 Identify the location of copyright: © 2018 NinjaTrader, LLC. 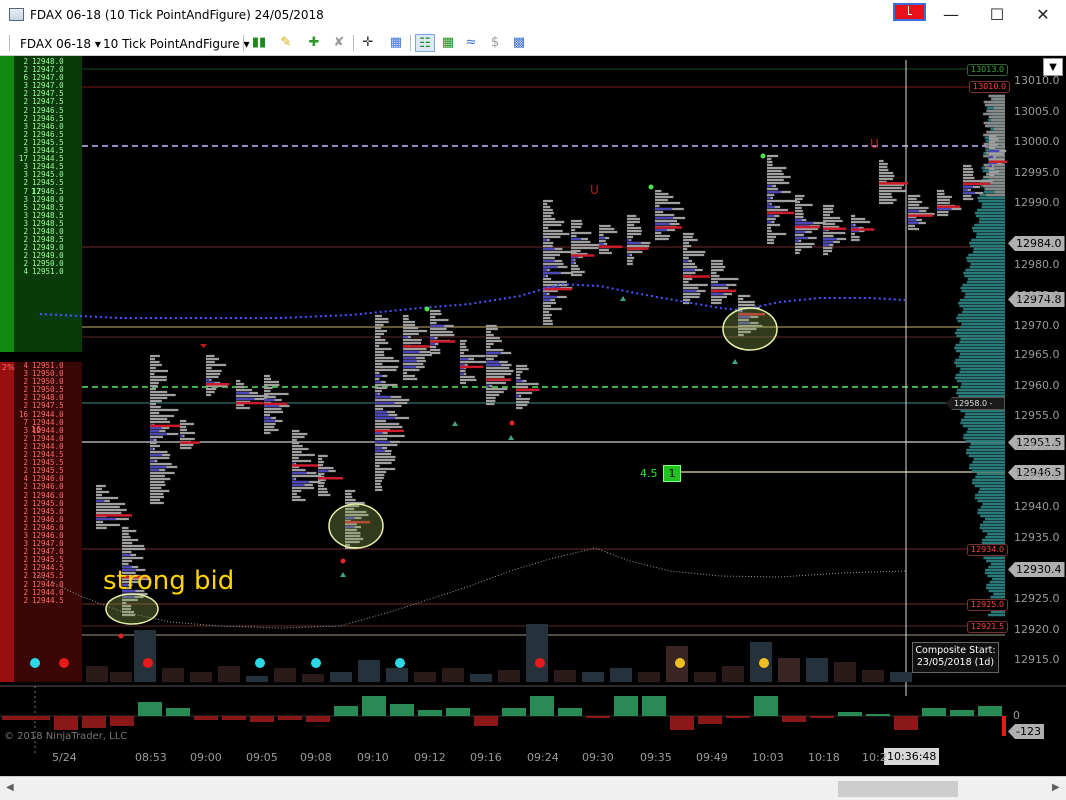
(66, 736).